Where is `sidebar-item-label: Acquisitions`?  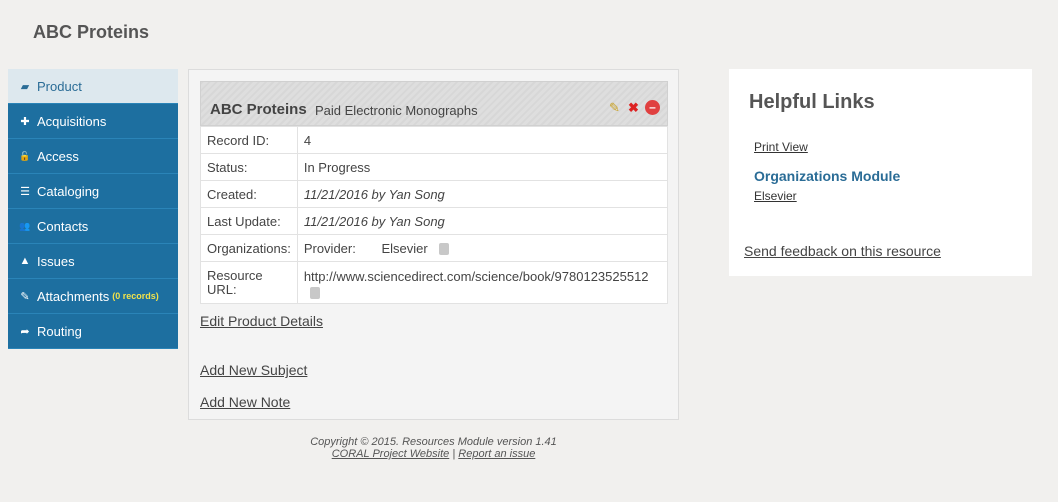 sidebar-item-label: Acquisitions is located at coordinates (72, 121).